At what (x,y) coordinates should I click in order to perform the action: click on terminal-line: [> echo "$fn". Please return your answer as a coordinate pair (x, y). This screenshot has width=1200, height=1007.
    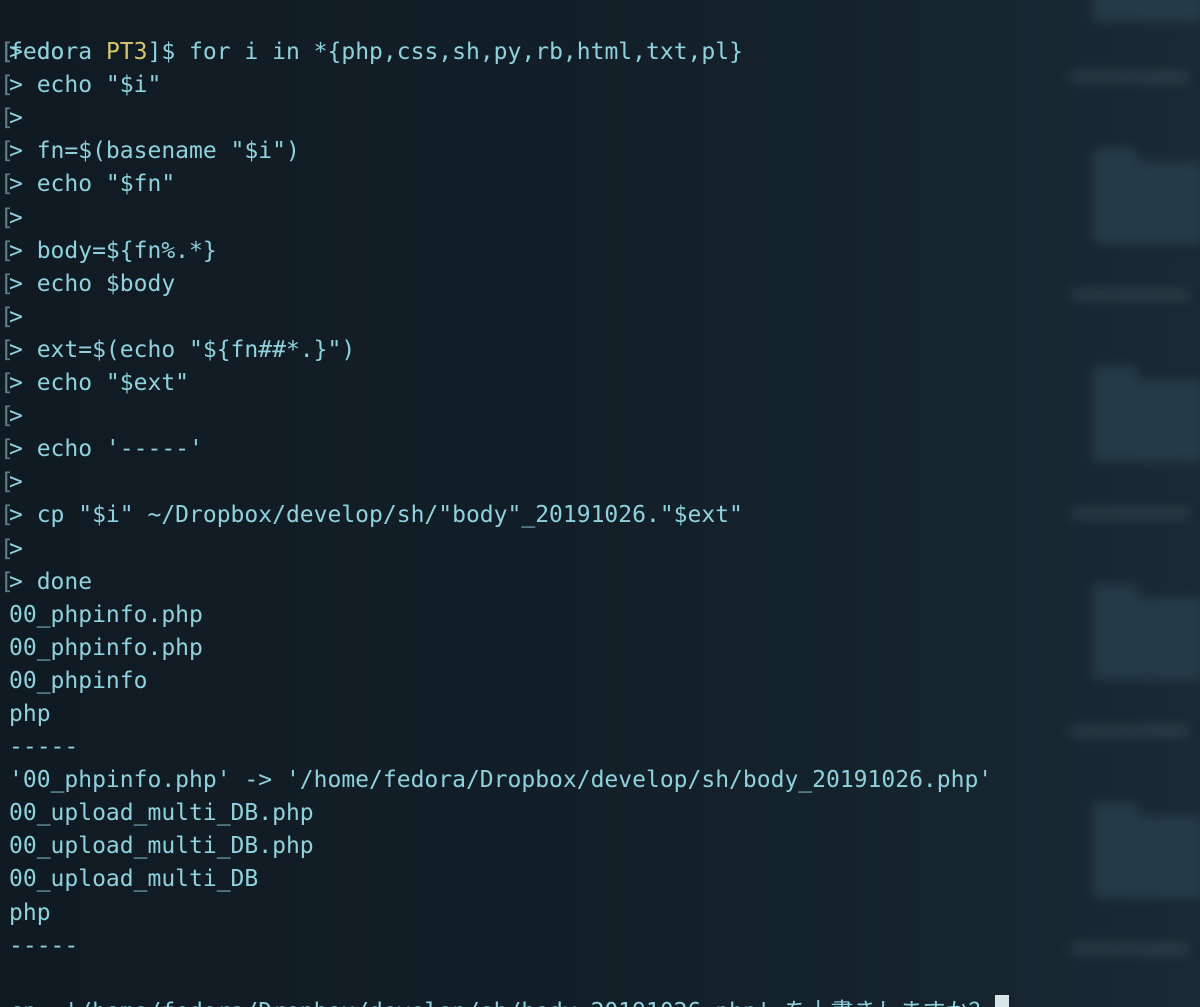
    Looking at the image, I should click on (600, 184).